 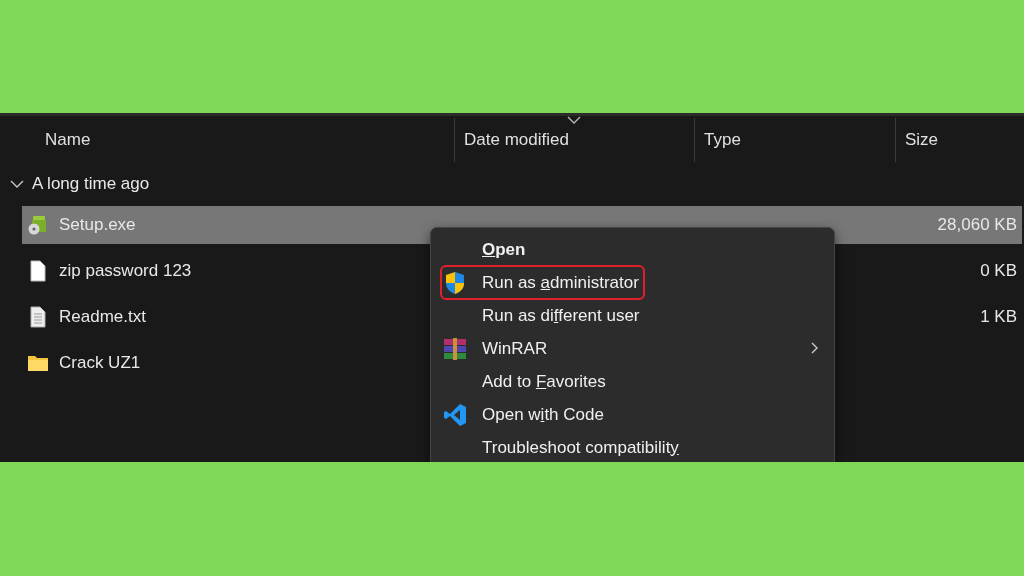 I want to click on size-cell: 1 KB, so click(x=998, y=316).